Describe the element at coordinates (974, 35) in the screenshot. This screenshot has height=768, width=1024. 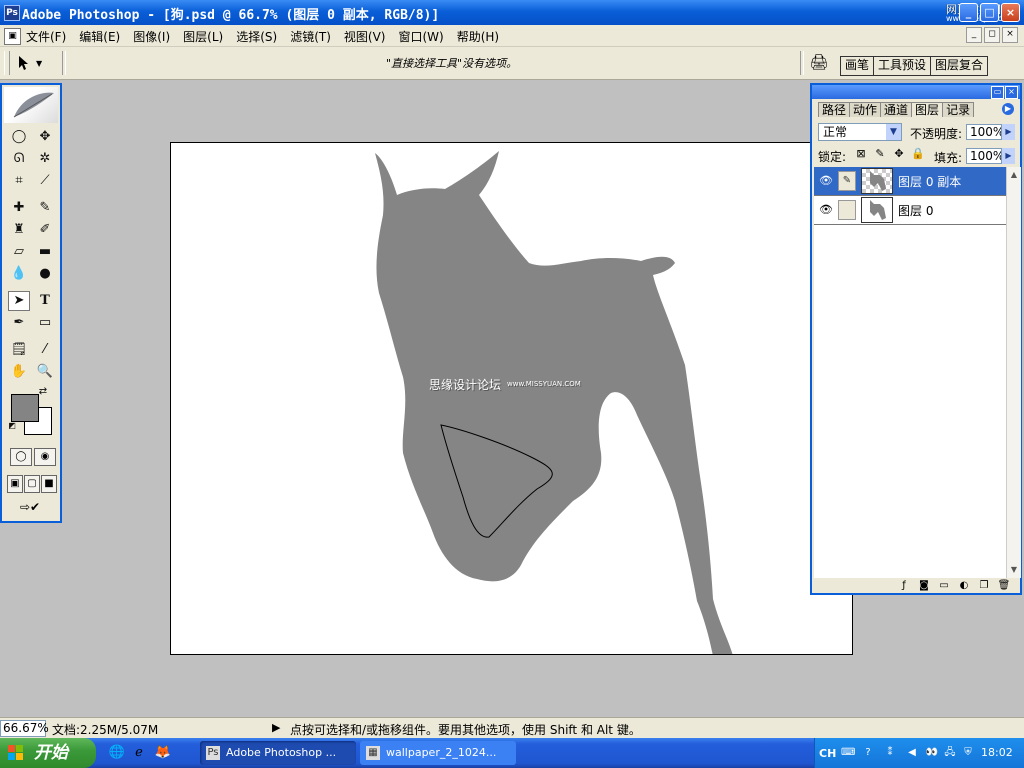
I see `doc-minimize-button: _` at that location.